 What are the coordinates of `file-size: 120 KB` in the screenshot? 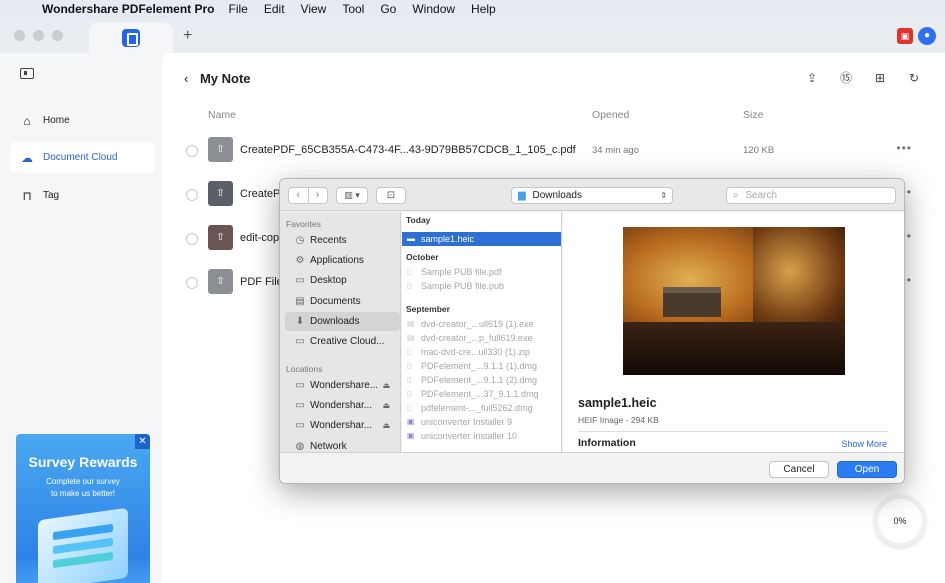 It's located at (759, 150).